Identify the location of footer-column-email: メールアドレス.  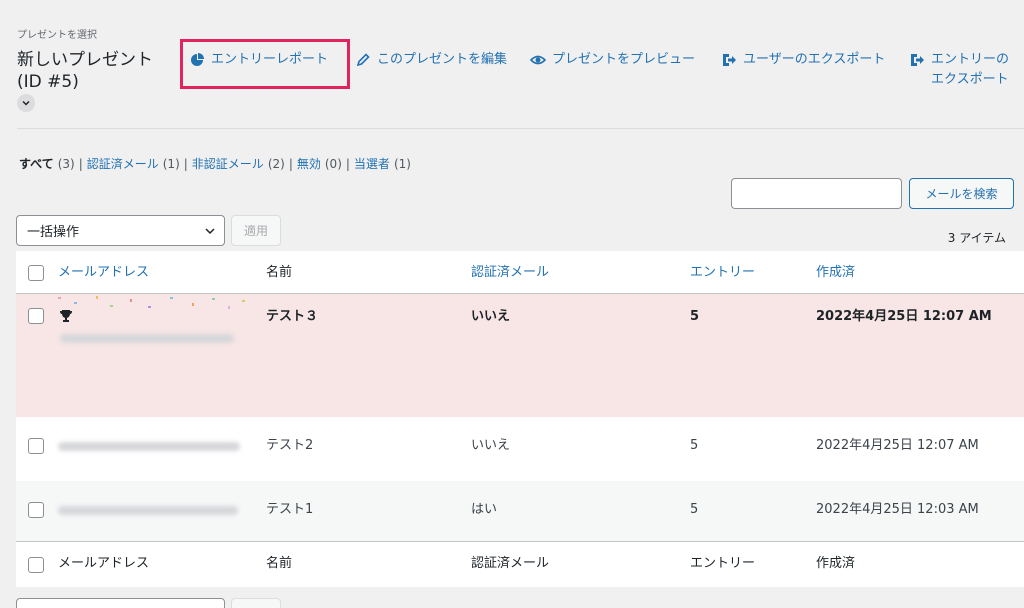
(104, 563).